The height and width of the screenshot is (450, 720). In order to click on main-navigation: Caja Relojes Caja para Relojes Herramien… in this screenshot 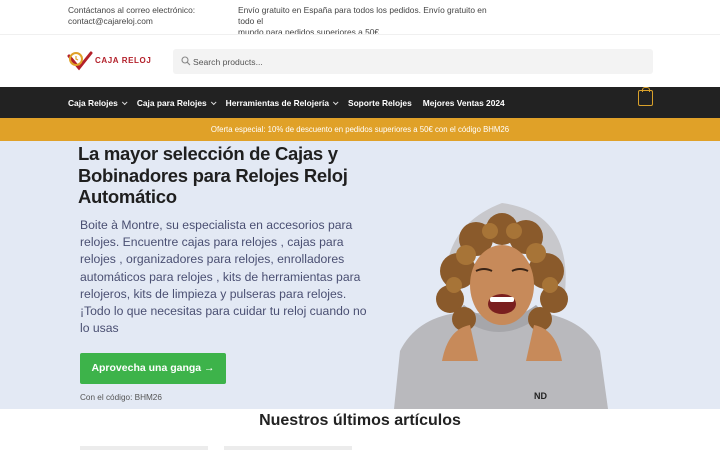, I will do `click(360, 102)`.